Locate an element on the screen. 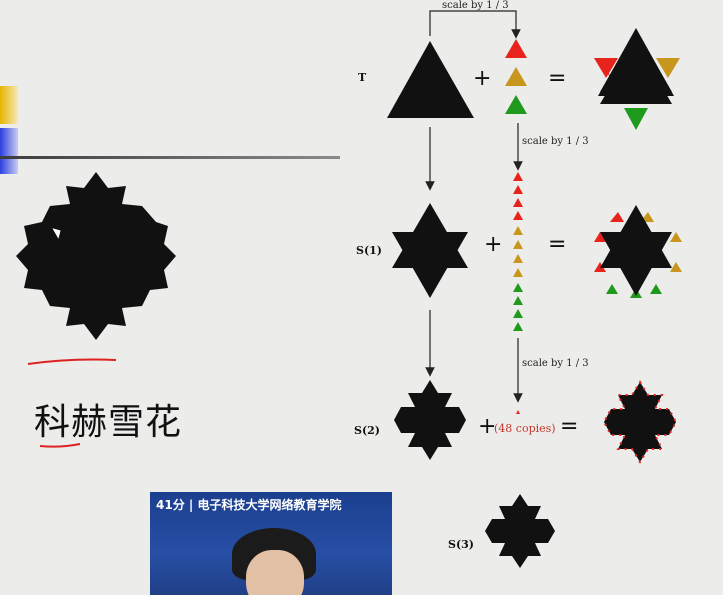 Image resolution: width=723 pixels, height=595 pixels. equals-sign-1: = is located at coordinates (557, 78).